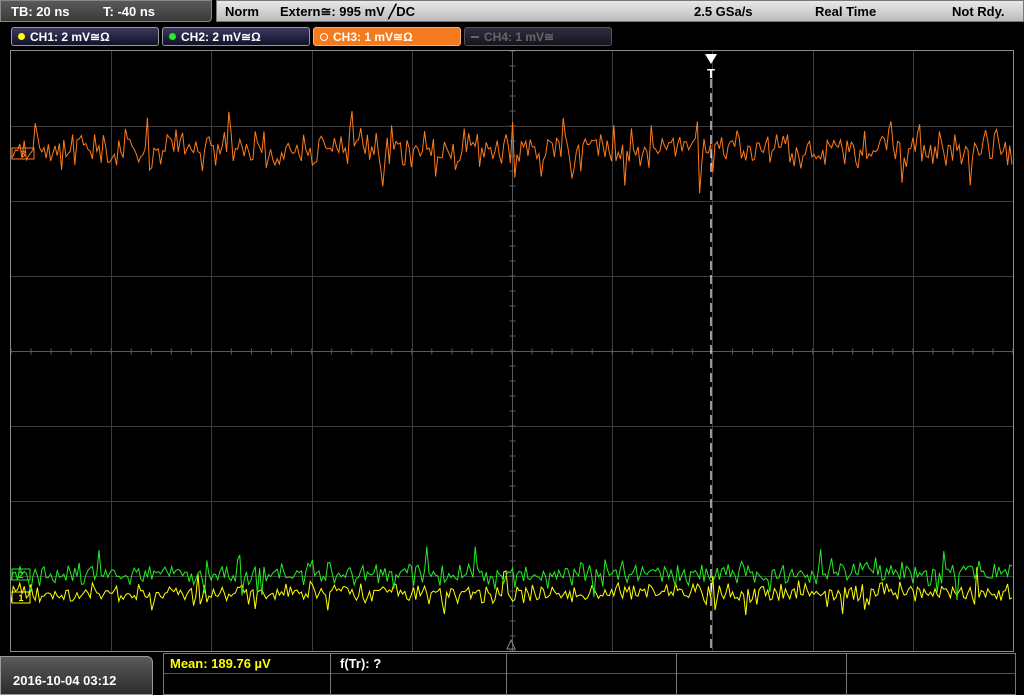  Describe the element at coordinates (512, 152) in the screenshot. I see `channel-3-trace` at that location.